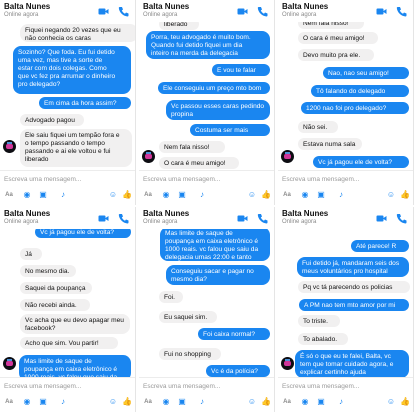 This screenshot has width=414, height=414. I want to click on outgoing-message: Vc passou esses caras pedindo propina, so click(218, 110).